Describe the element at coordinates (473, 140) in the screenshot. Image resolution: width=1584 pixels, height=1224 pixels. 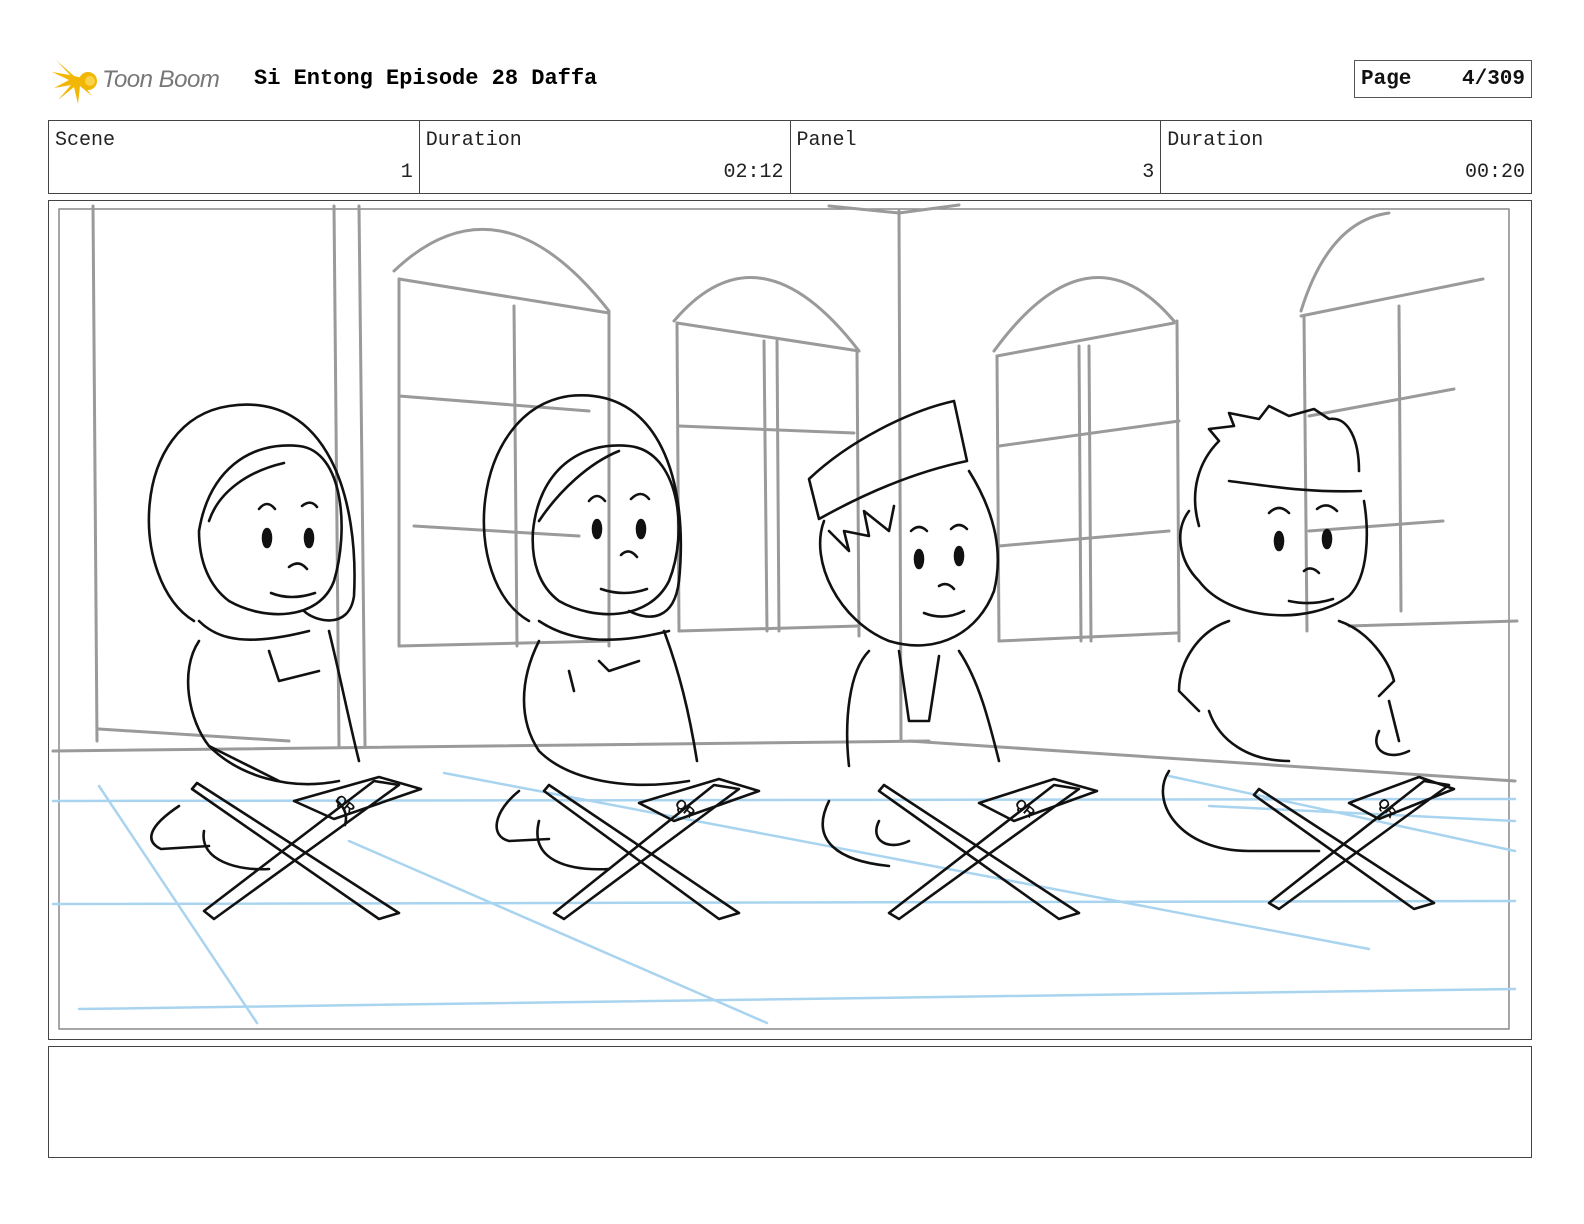
I see `scene-duration-label: Duration` at that location.